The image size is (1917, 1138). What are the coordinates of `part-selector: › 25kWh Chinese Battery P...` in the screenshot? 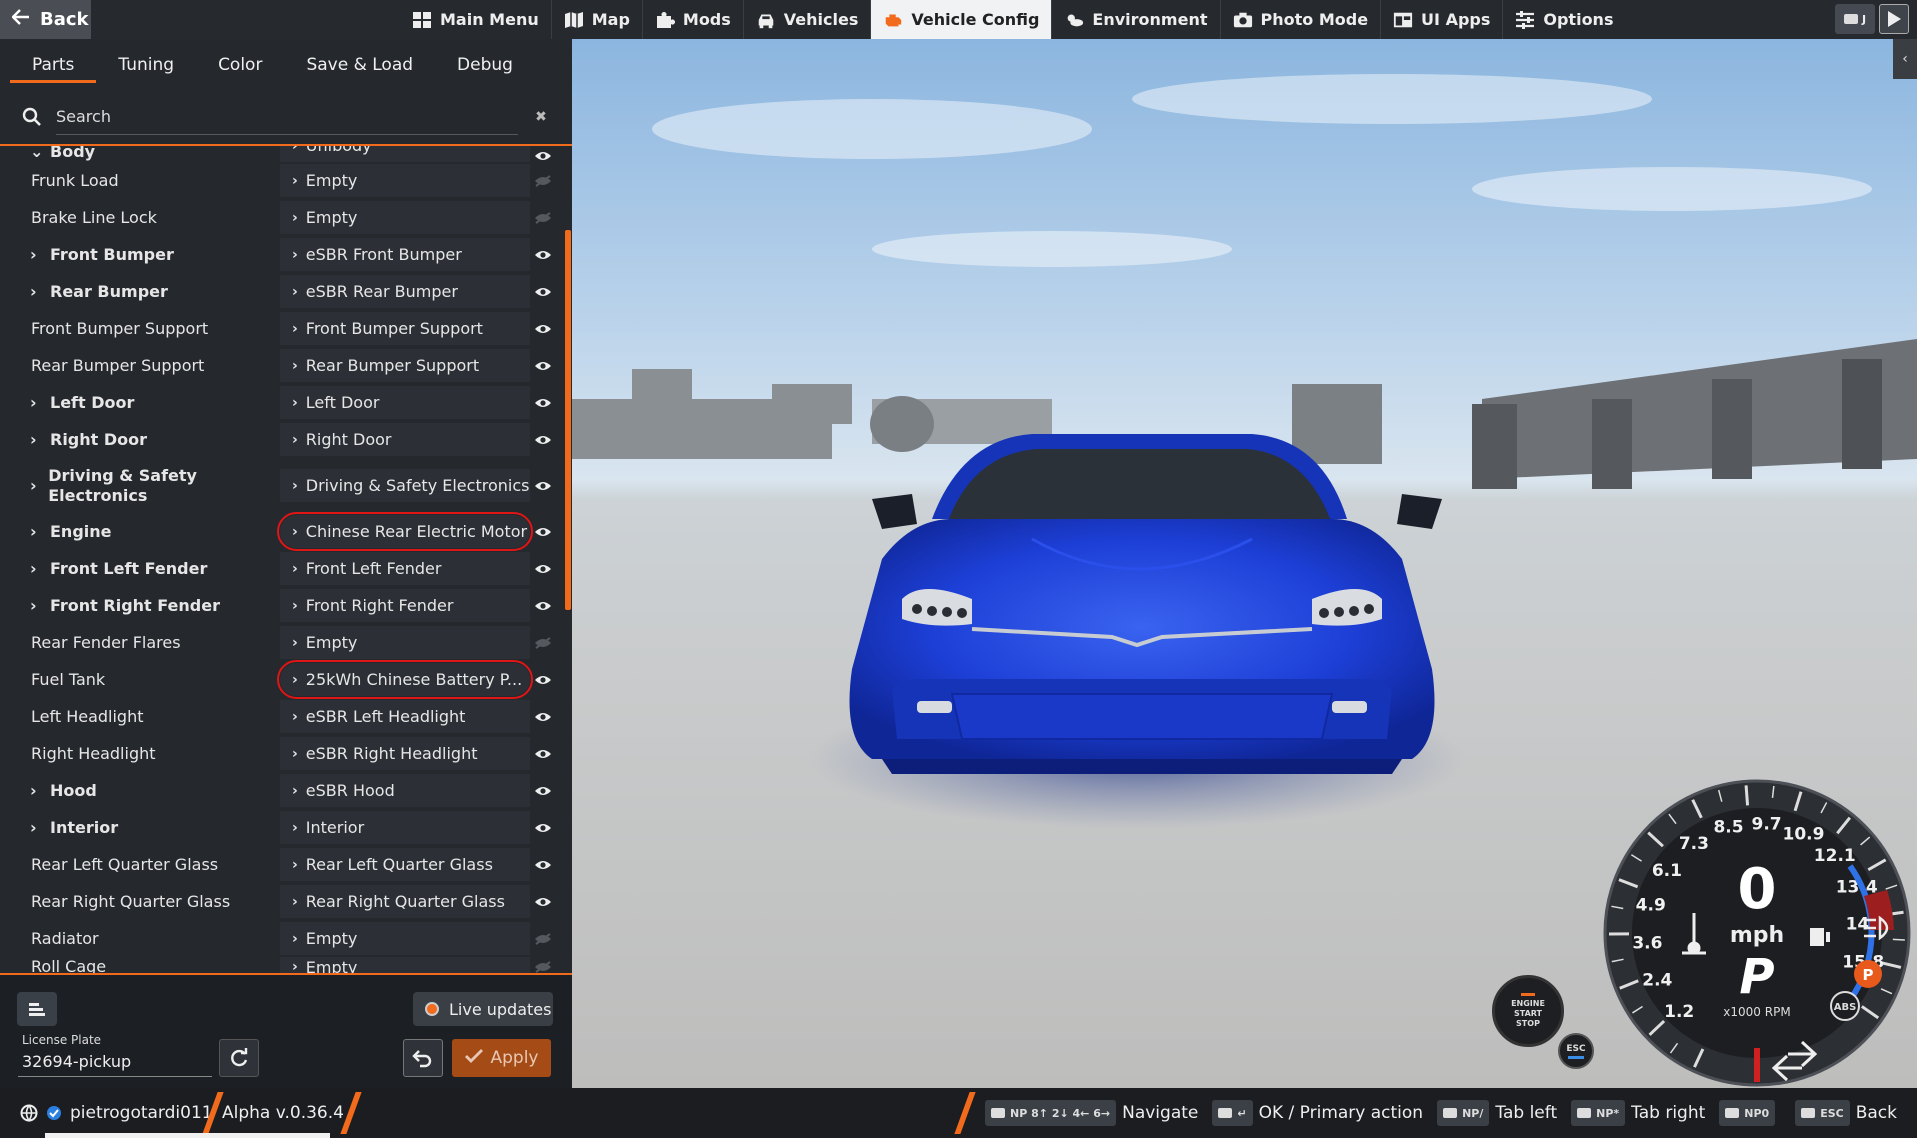 It's located at (405, 679).